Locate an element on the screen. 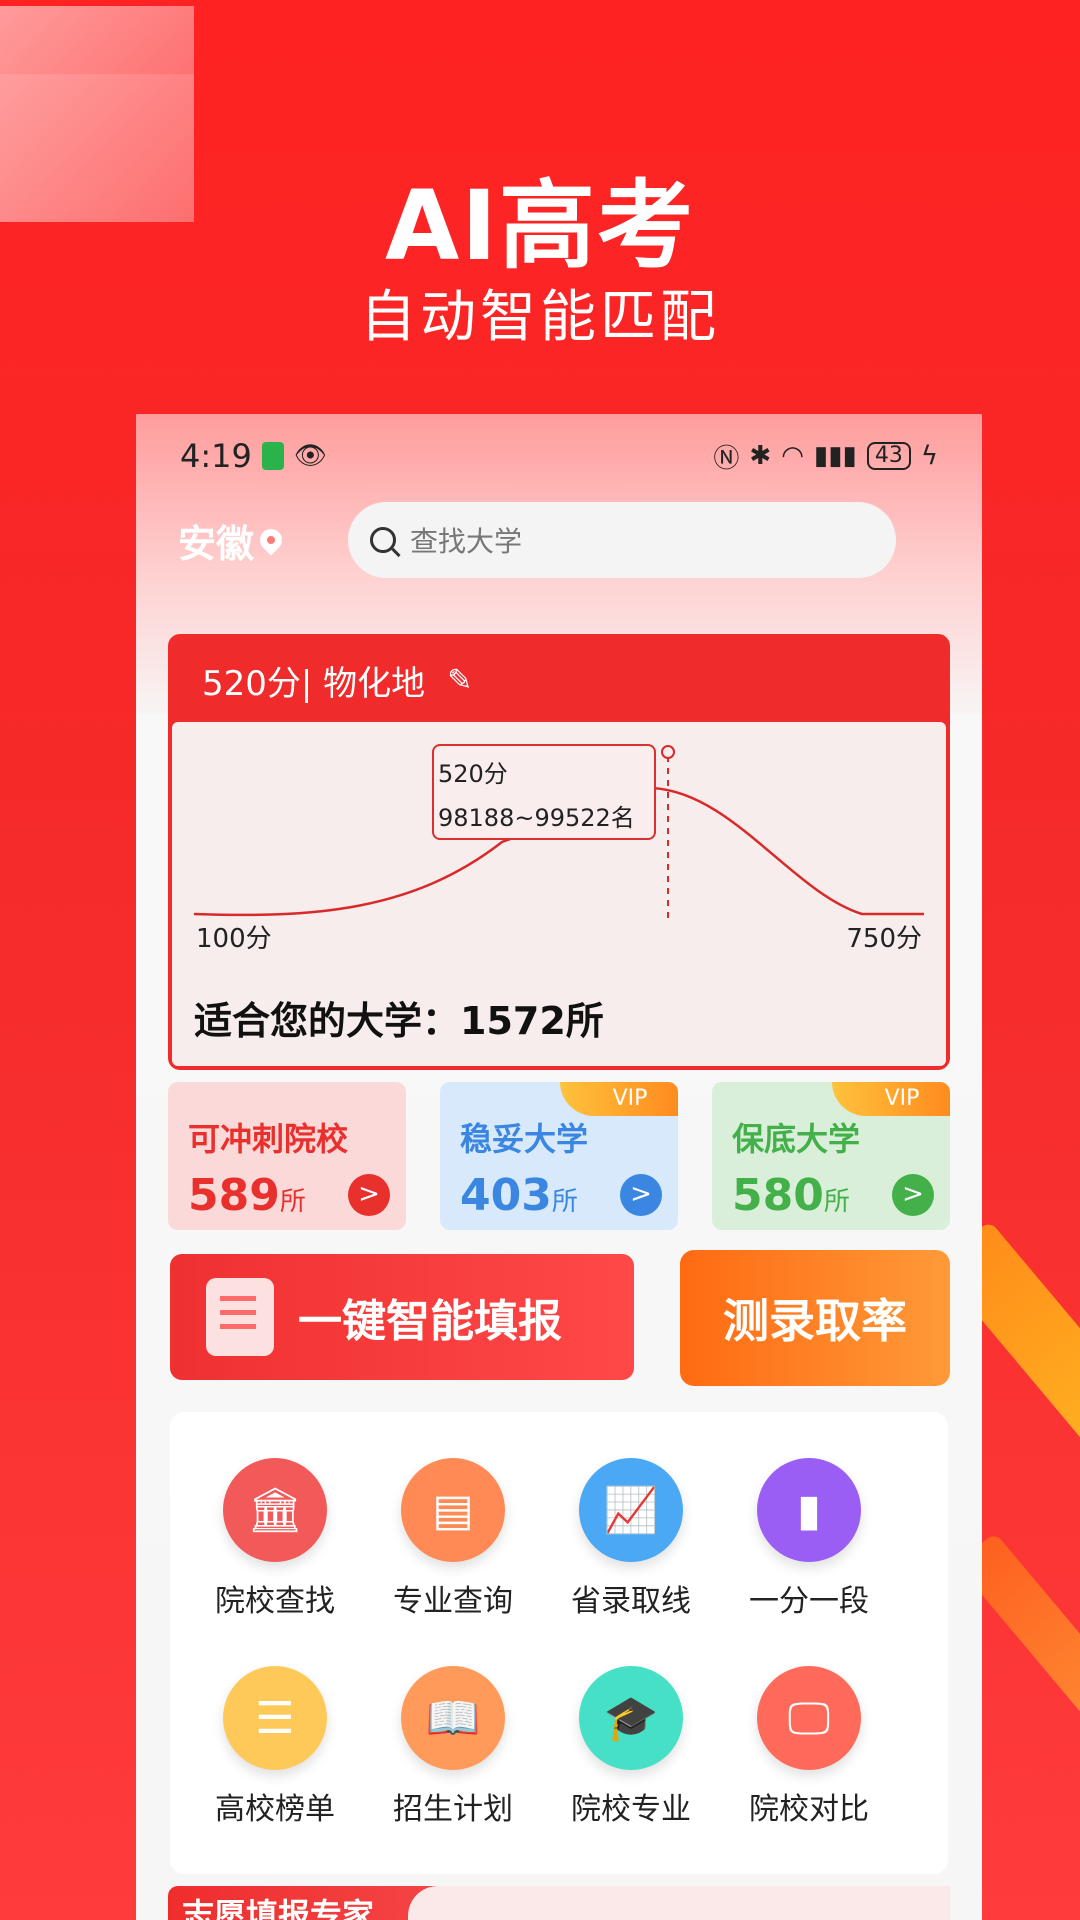  fit-universities-count: 适合您的大学：1572所 is located at coordinates (399, 1021).